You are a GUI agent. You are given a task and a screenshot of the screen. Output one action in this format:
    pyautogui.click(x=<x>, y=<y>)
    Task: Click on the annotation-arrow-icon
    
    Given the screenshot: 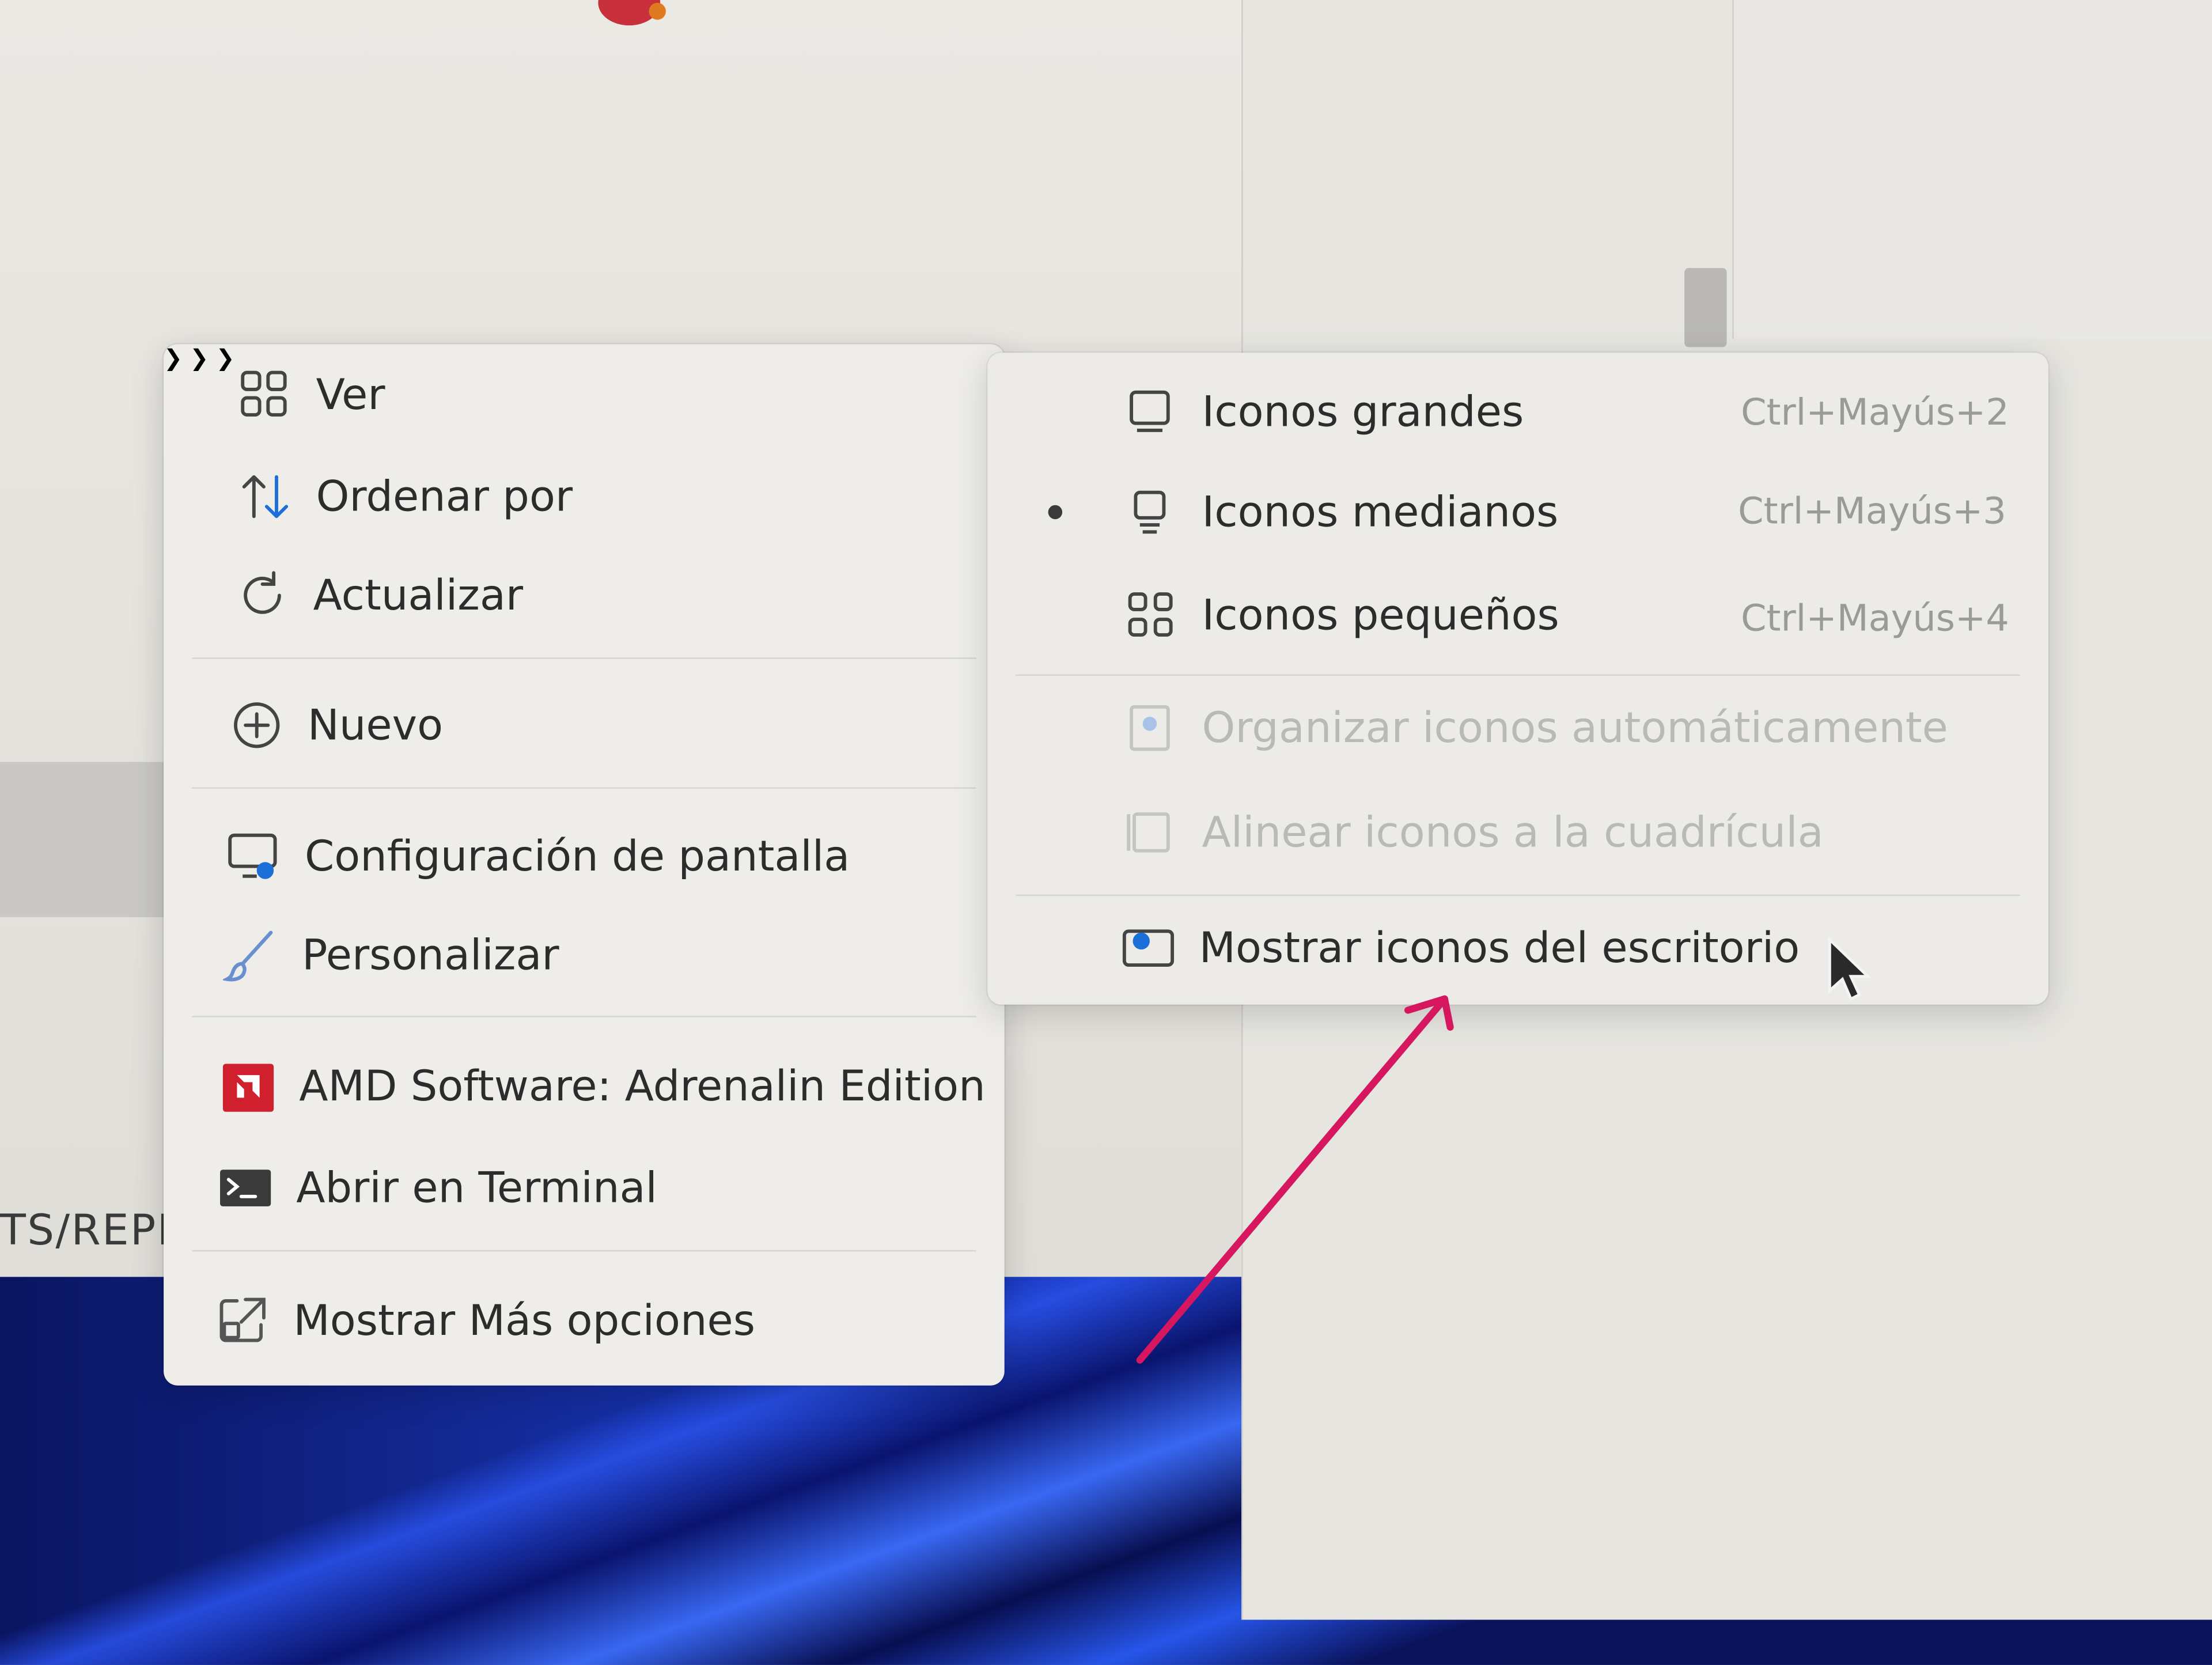 What is the action you would take?
    pyautogui.click(x=1295, y=1179)
    